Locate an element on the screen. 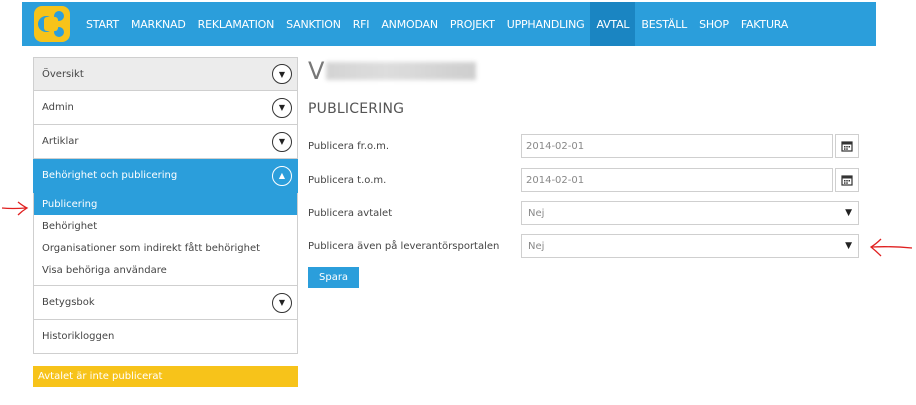 Image resolution: width=916 pixels, height=405 pixels. chevron-up-icon: ▲ is located at coordinates (282, 175).